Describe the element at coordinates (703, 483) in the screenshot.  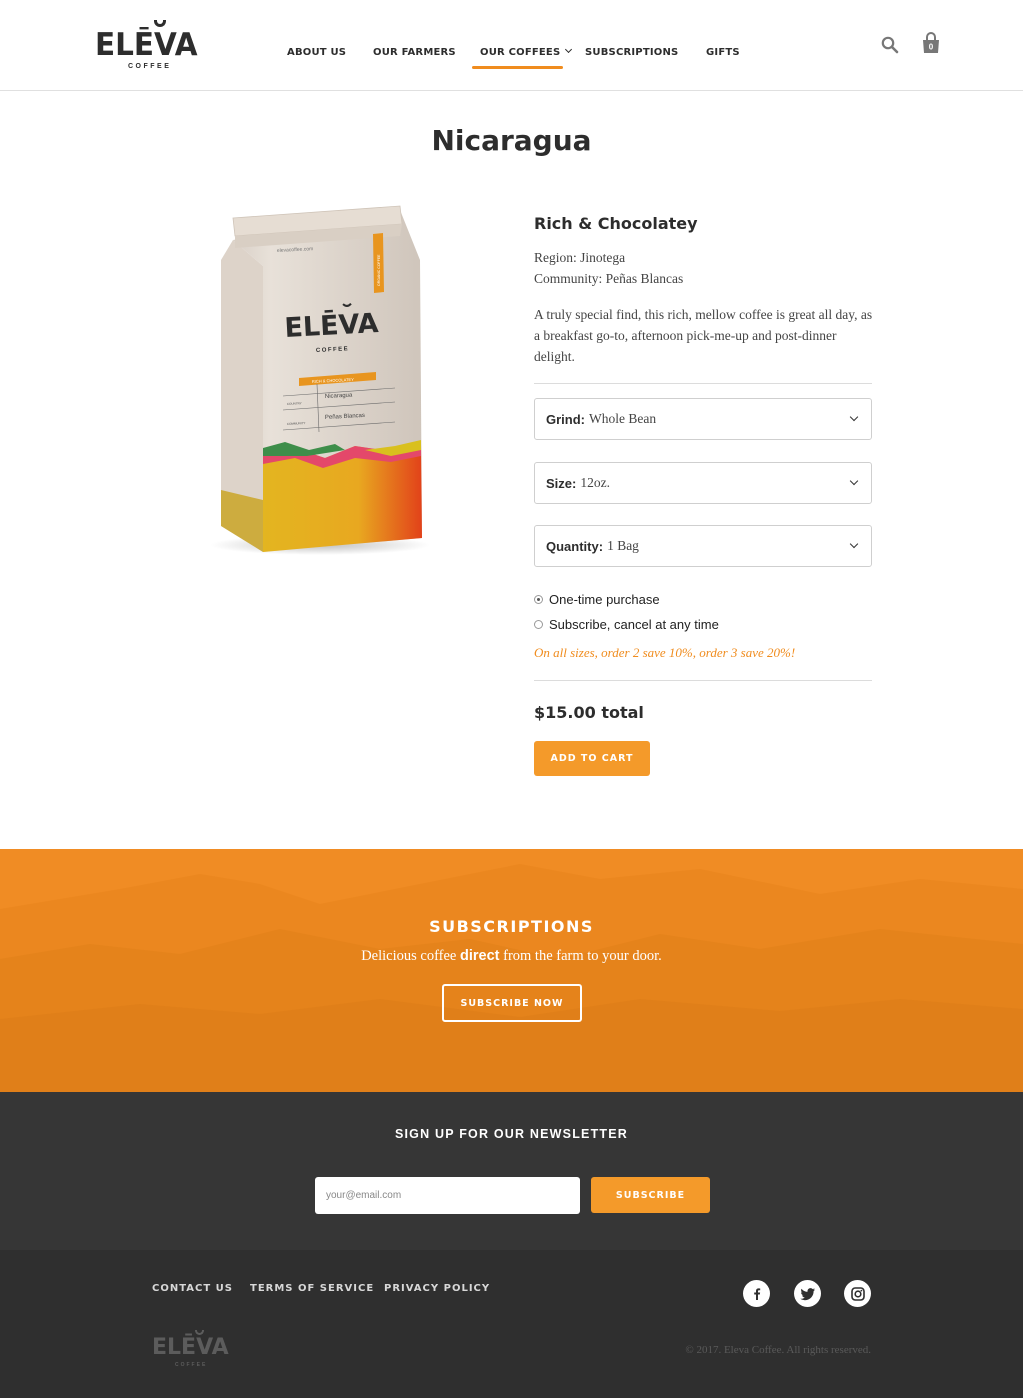
I see `size-select: Size: 12oz.` at that location.